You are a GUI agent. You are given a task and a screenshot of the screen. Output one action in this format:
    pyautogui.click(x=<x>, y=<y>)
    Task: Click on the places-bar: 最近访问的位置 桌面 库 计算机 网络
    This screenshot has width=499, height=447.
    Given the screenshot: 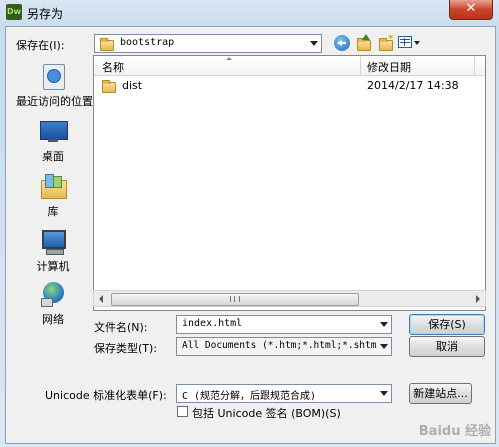 What is the action you would take?
    pyautogui.click(x=54, y=194)
    